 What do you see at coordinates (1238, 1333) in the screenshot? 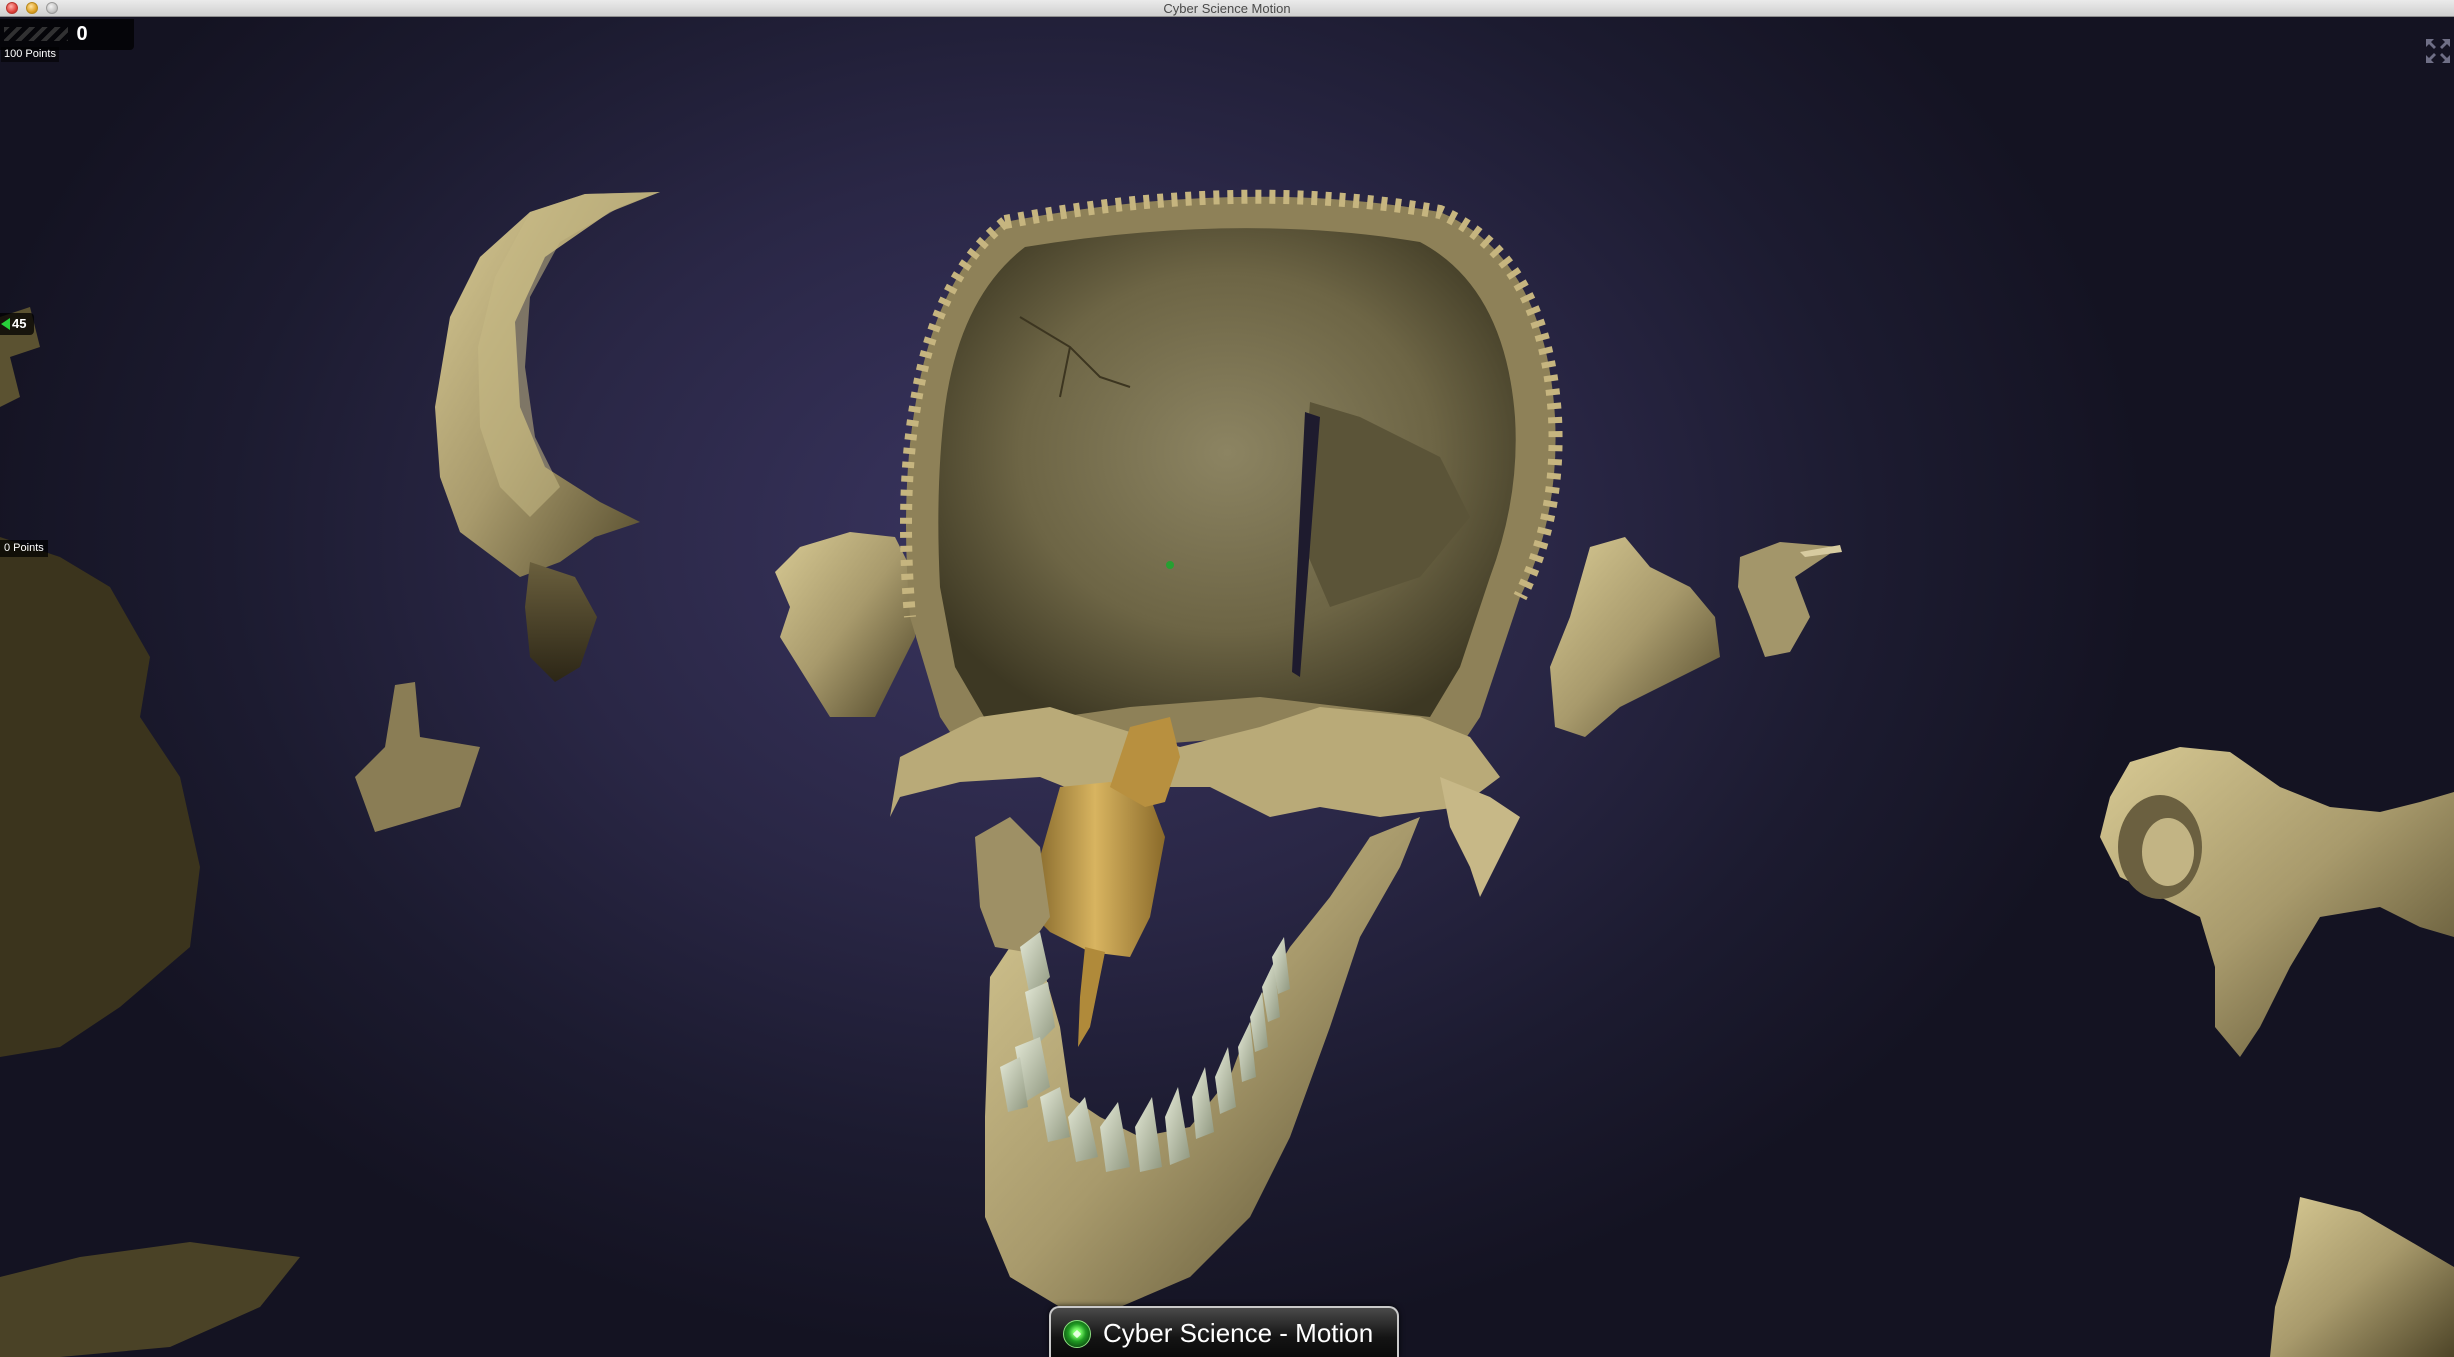
I see `banner-title: Cyber Science - Motion` at bounding box center [1238, 1333].